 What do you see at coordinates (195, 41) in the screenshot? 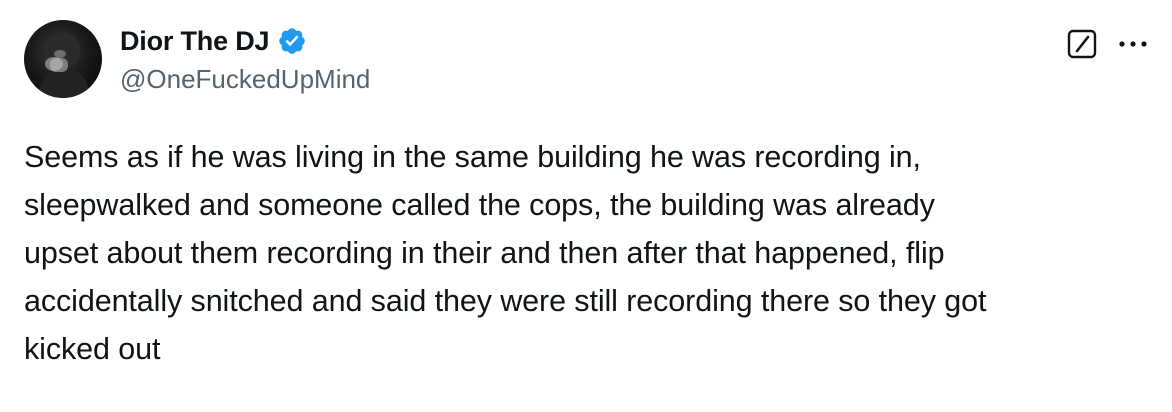
I see `author-display-name: Dior The DJ` at bounding box center [195, 41].